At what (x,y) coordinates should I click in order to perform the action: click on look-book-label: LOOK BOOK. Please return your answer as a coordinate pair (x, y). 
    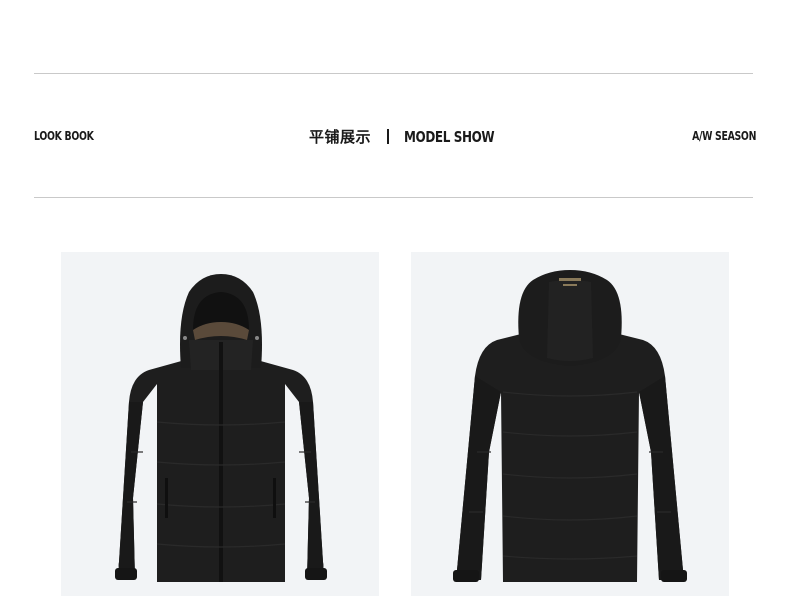
    Looking at the image, I should click on (64, 136).